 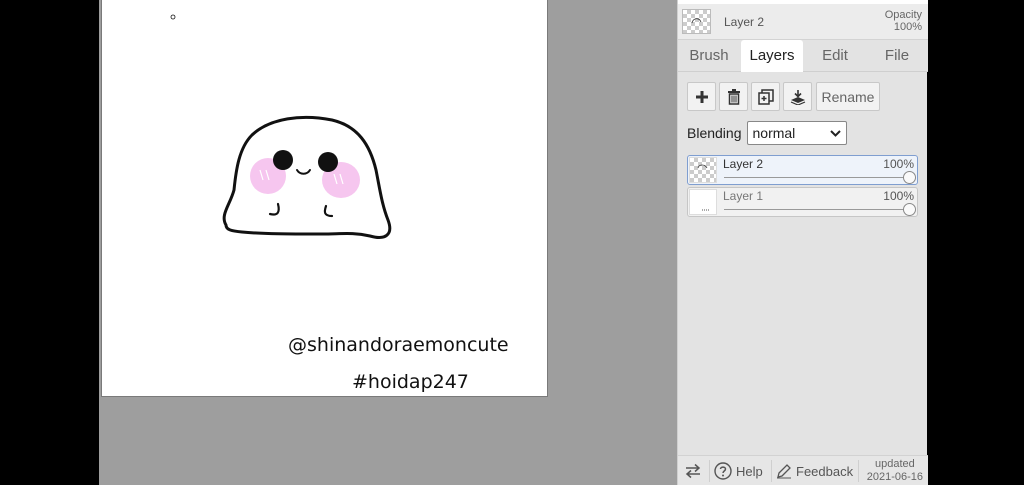 What do you see at coordinates (307, 177) in the screenshot?
I see `ghost-body` at bounding box center [307, 177].